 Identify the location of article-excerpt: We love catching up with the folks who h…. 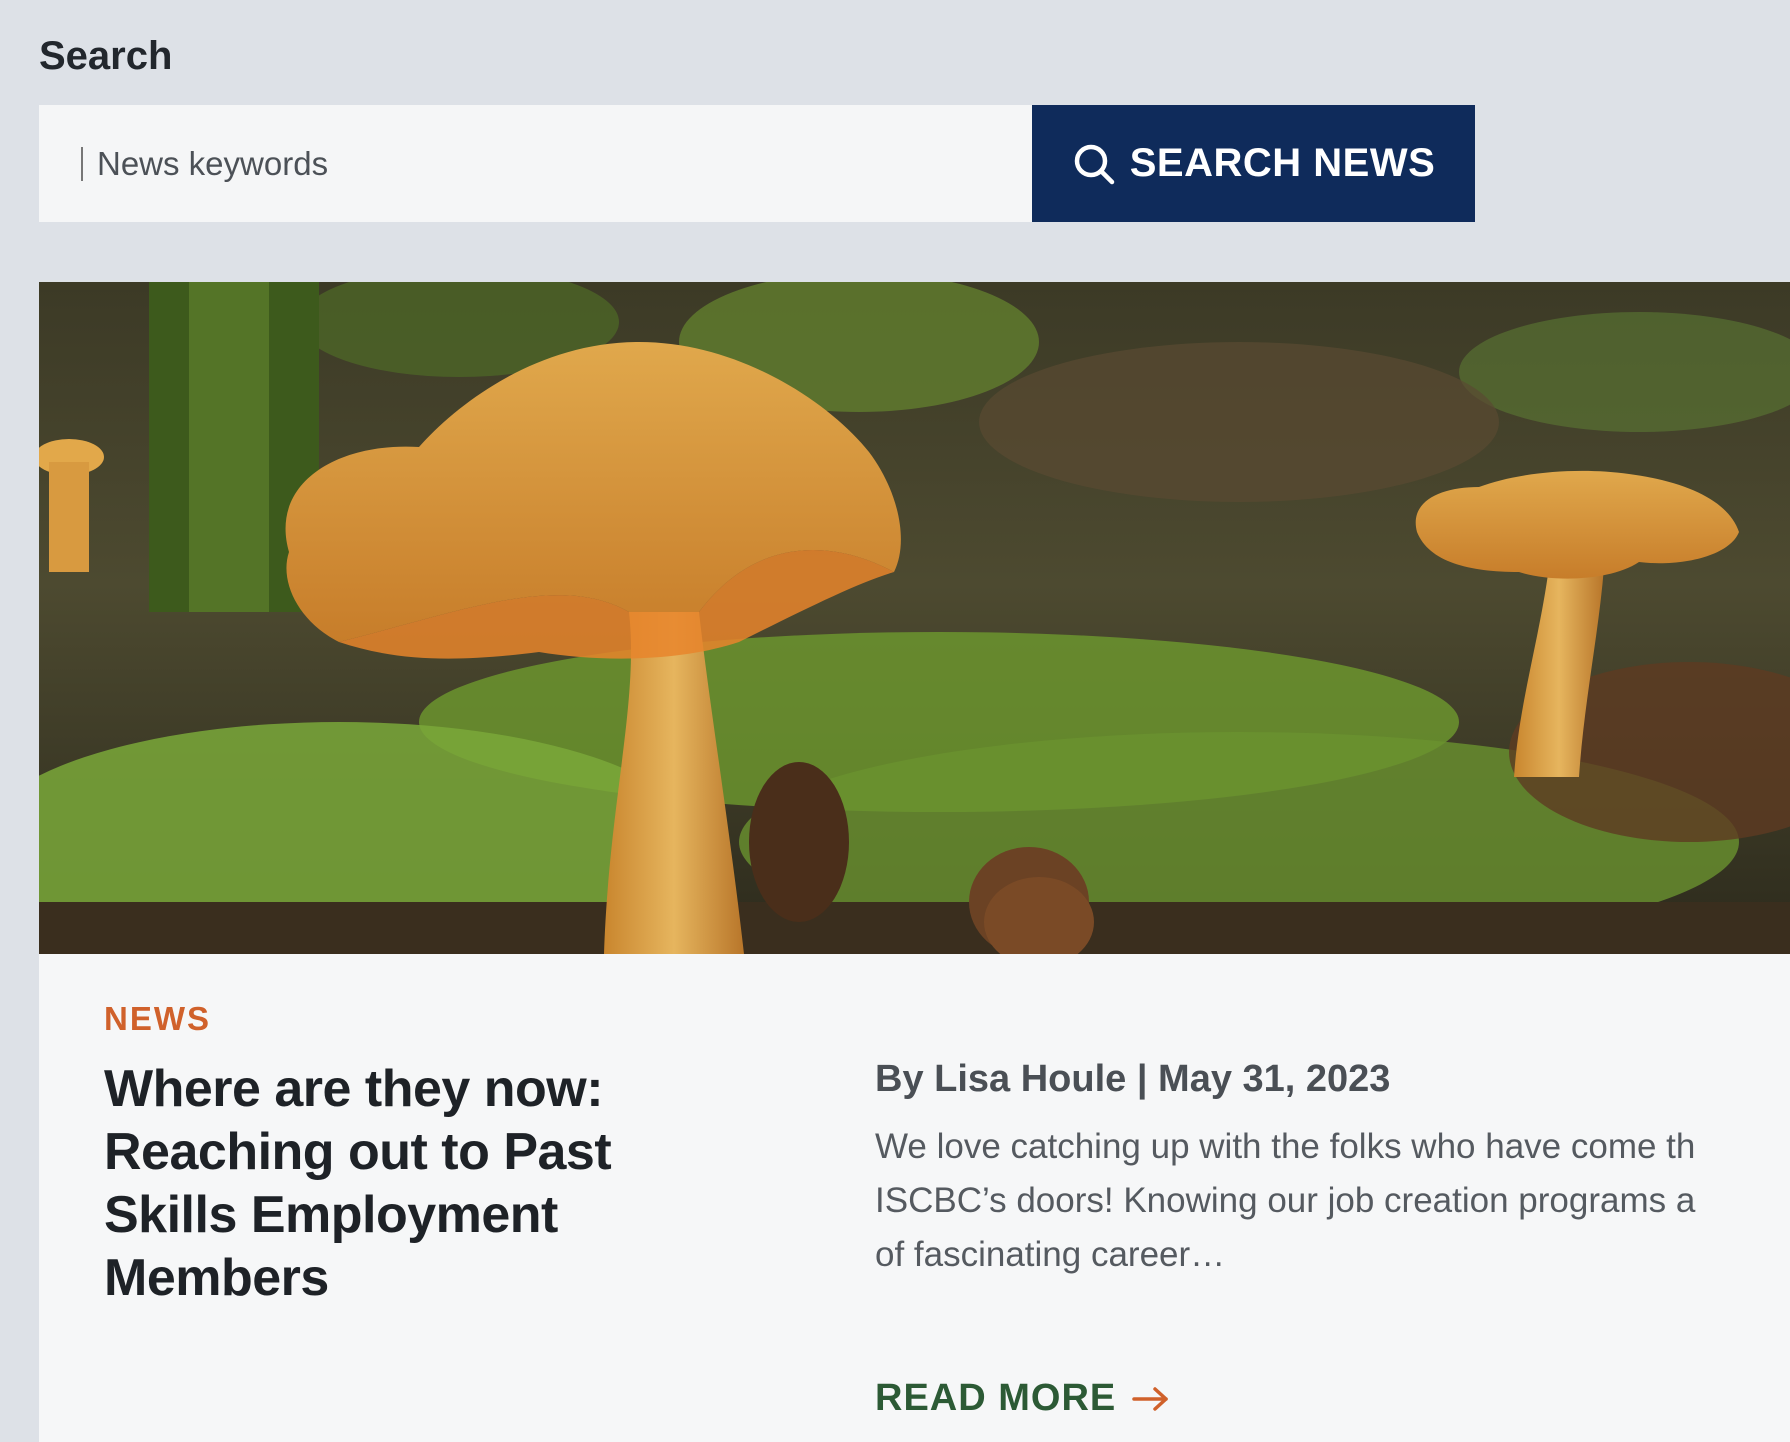
(1332, 1201).